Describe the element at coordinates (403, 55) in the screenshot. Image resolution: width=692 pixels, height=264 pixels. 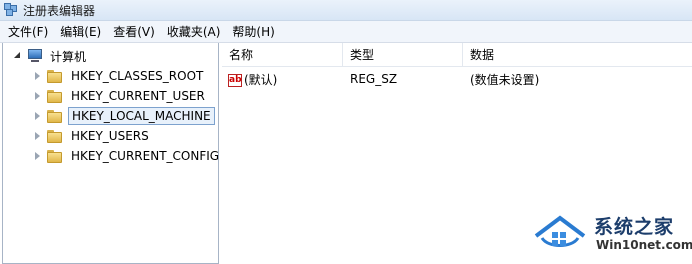
I see `column-header-type: 类型` at that location.